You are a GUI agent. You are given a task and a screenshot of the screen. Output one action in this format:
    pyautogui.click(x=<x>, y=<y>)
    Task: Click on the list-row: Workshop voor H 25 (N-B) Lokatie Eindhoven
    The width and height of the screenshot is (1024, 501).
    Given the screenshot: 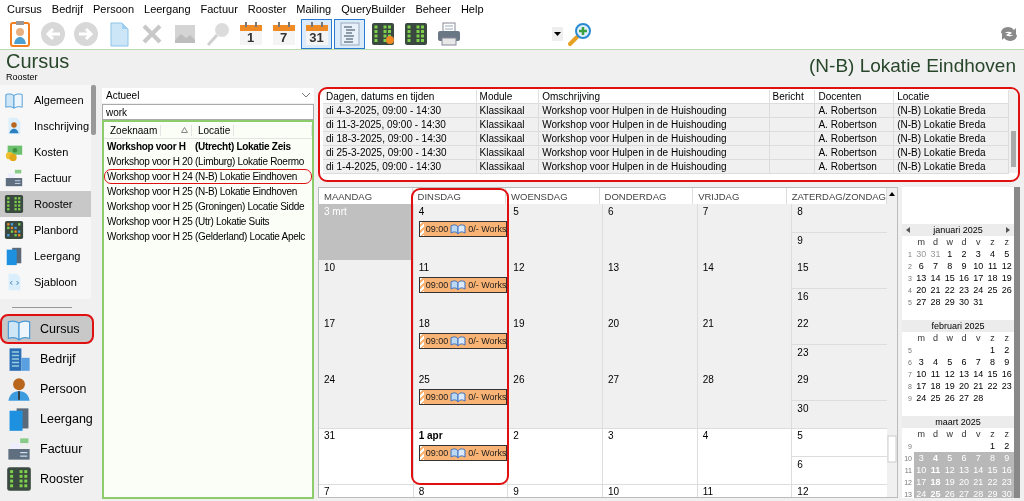 What is the action you would take?
    pyautogui.click(x=208, y=191)
    